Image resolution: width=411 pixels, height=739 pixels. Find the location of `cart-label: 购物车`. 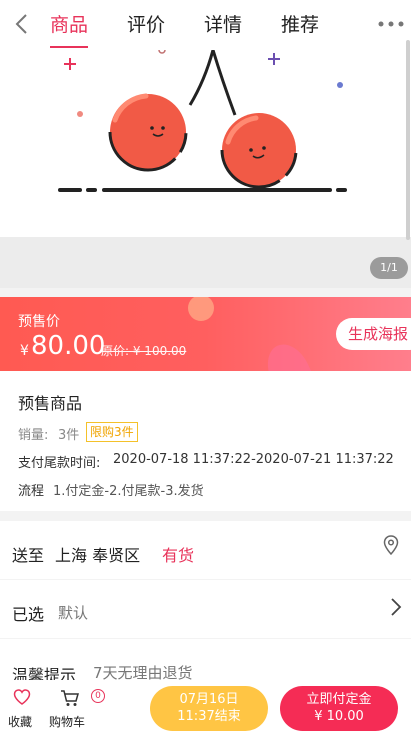

cart-label: 购物车 is located at coordinates (67, 721).